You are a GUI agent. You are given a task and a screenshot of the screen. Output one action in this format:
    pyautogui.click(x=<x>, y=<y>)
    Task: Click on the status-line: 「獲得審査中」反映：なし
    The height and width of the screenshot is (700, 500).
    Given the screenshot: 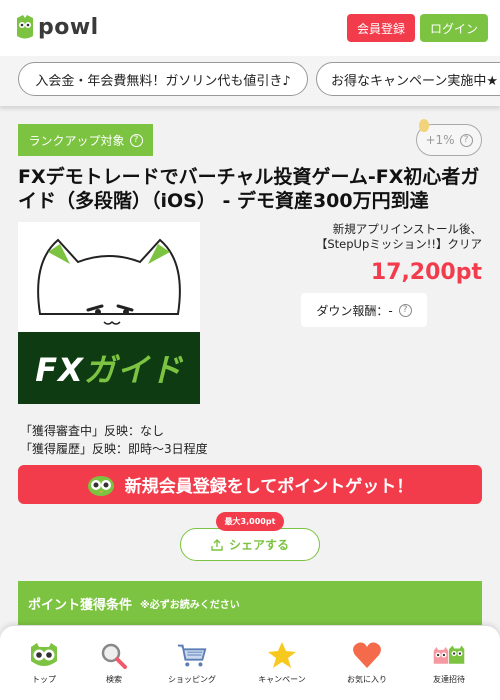 What is the action you would take?
    pyautogui.click(x=92, y=431)
    